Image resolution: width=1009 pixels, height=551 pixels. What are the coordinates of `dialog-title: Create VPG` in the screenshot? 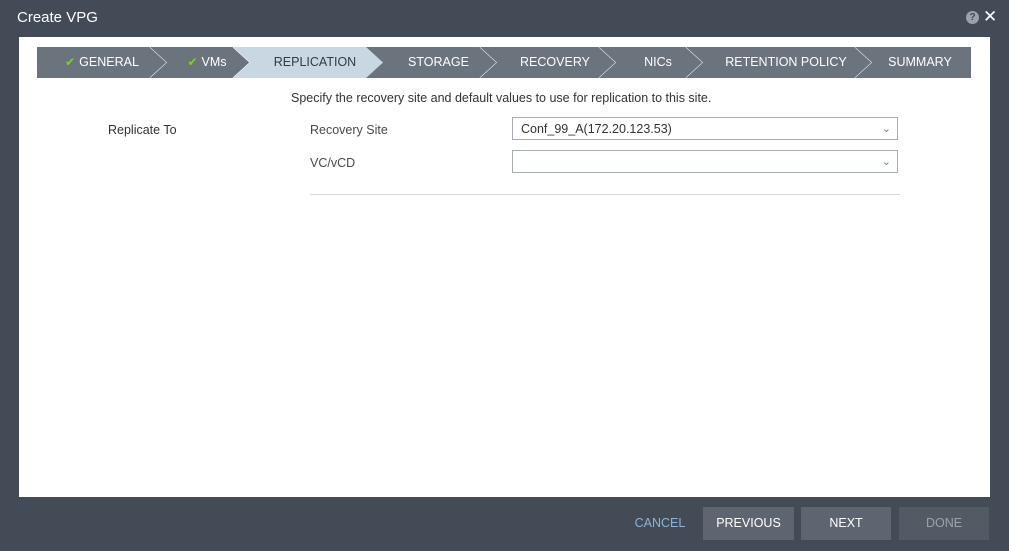 It's located at (57, 17).